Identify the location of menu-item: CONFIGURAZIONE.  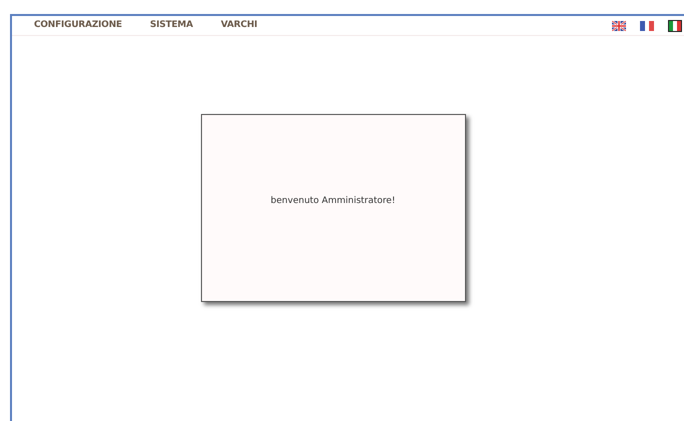
(78, 25).